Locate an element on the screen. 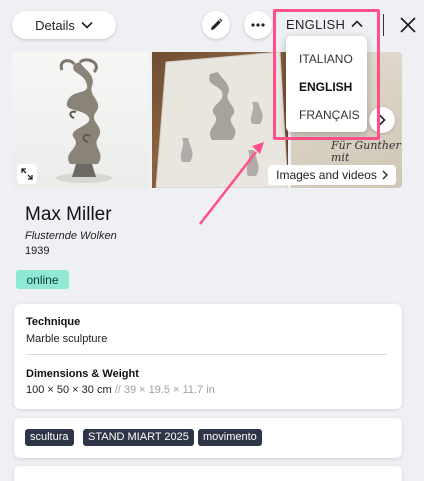 This screenshot has height=481, width=424. language-current-label: ENGLISH is located at coordinates (316, 24).